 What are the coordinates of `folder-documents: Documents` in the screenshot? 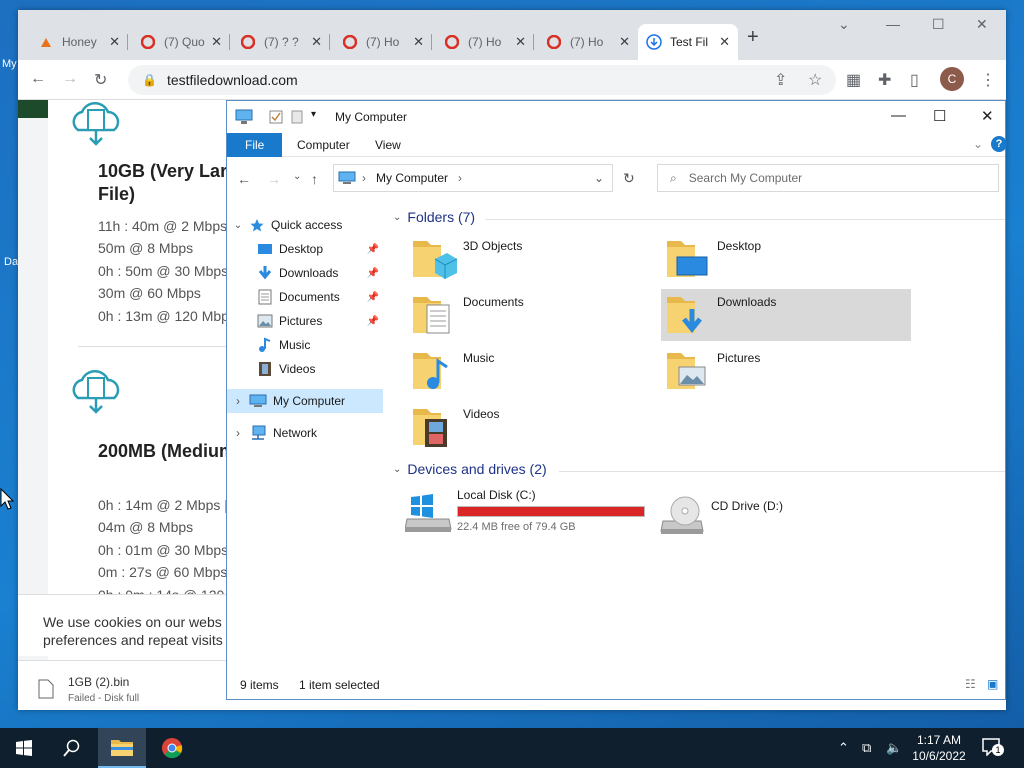 It's located at (532, 315).